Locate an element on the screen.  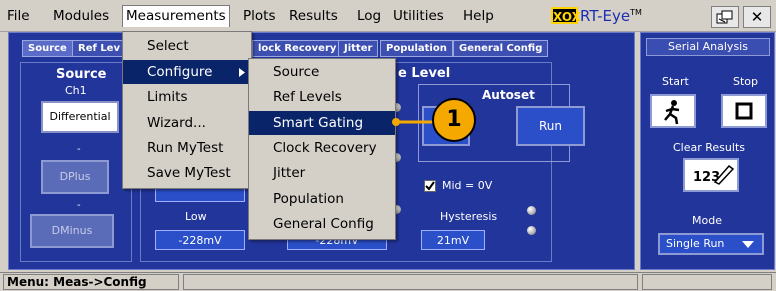
tab-clock-recovery: lock Recovery is located at coordinates (297, 48).